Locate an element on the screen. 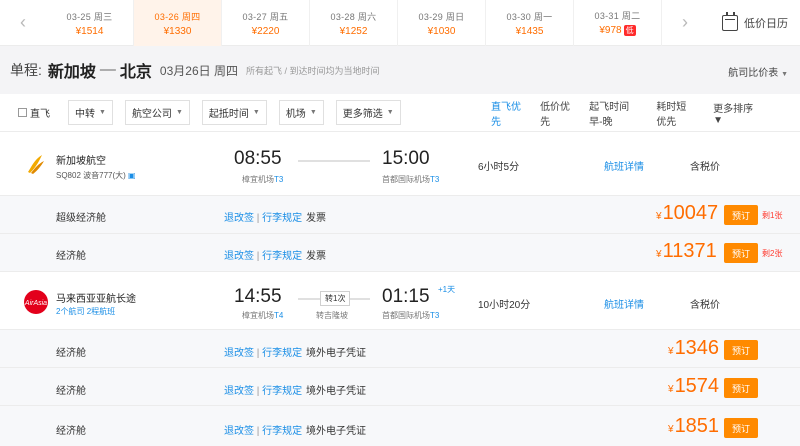  filter-airport-dropdown: 机场 ▼ is located at coordinates (301, 112).